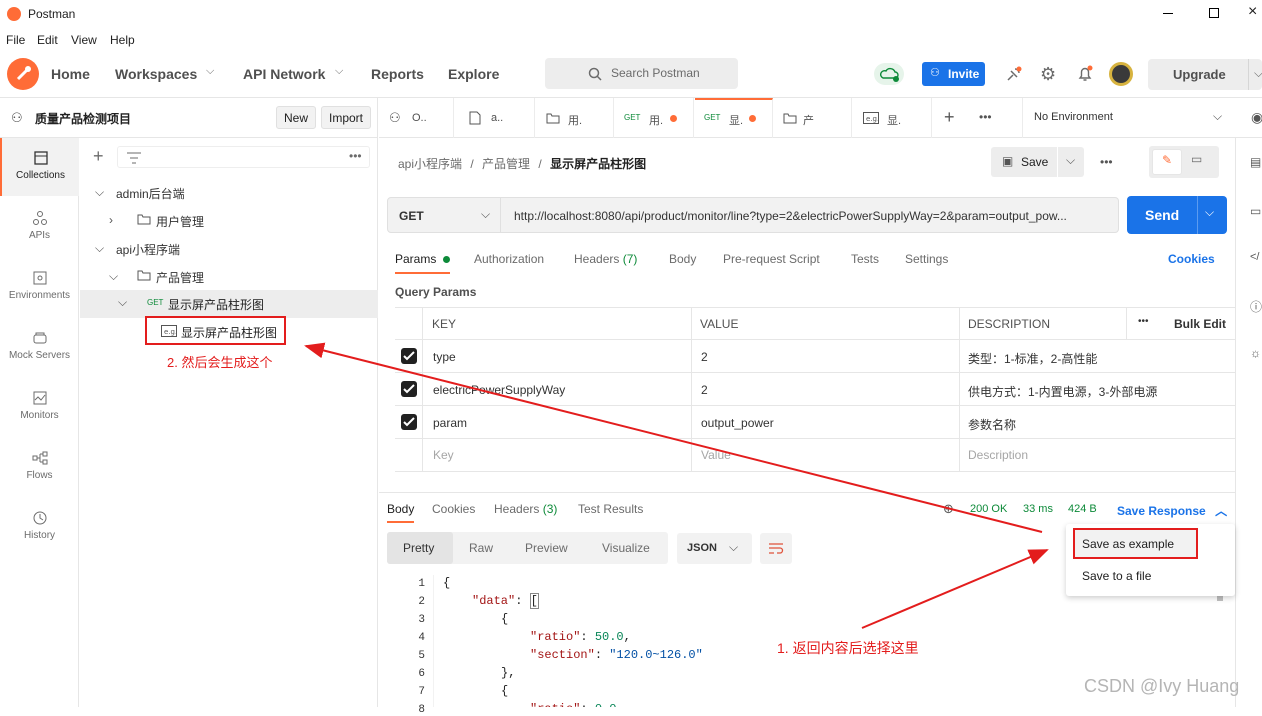  What do you see at coordinates (70, 74) in the screenshot?
I see `nav-home: Home` at bounding box center [70, 74].